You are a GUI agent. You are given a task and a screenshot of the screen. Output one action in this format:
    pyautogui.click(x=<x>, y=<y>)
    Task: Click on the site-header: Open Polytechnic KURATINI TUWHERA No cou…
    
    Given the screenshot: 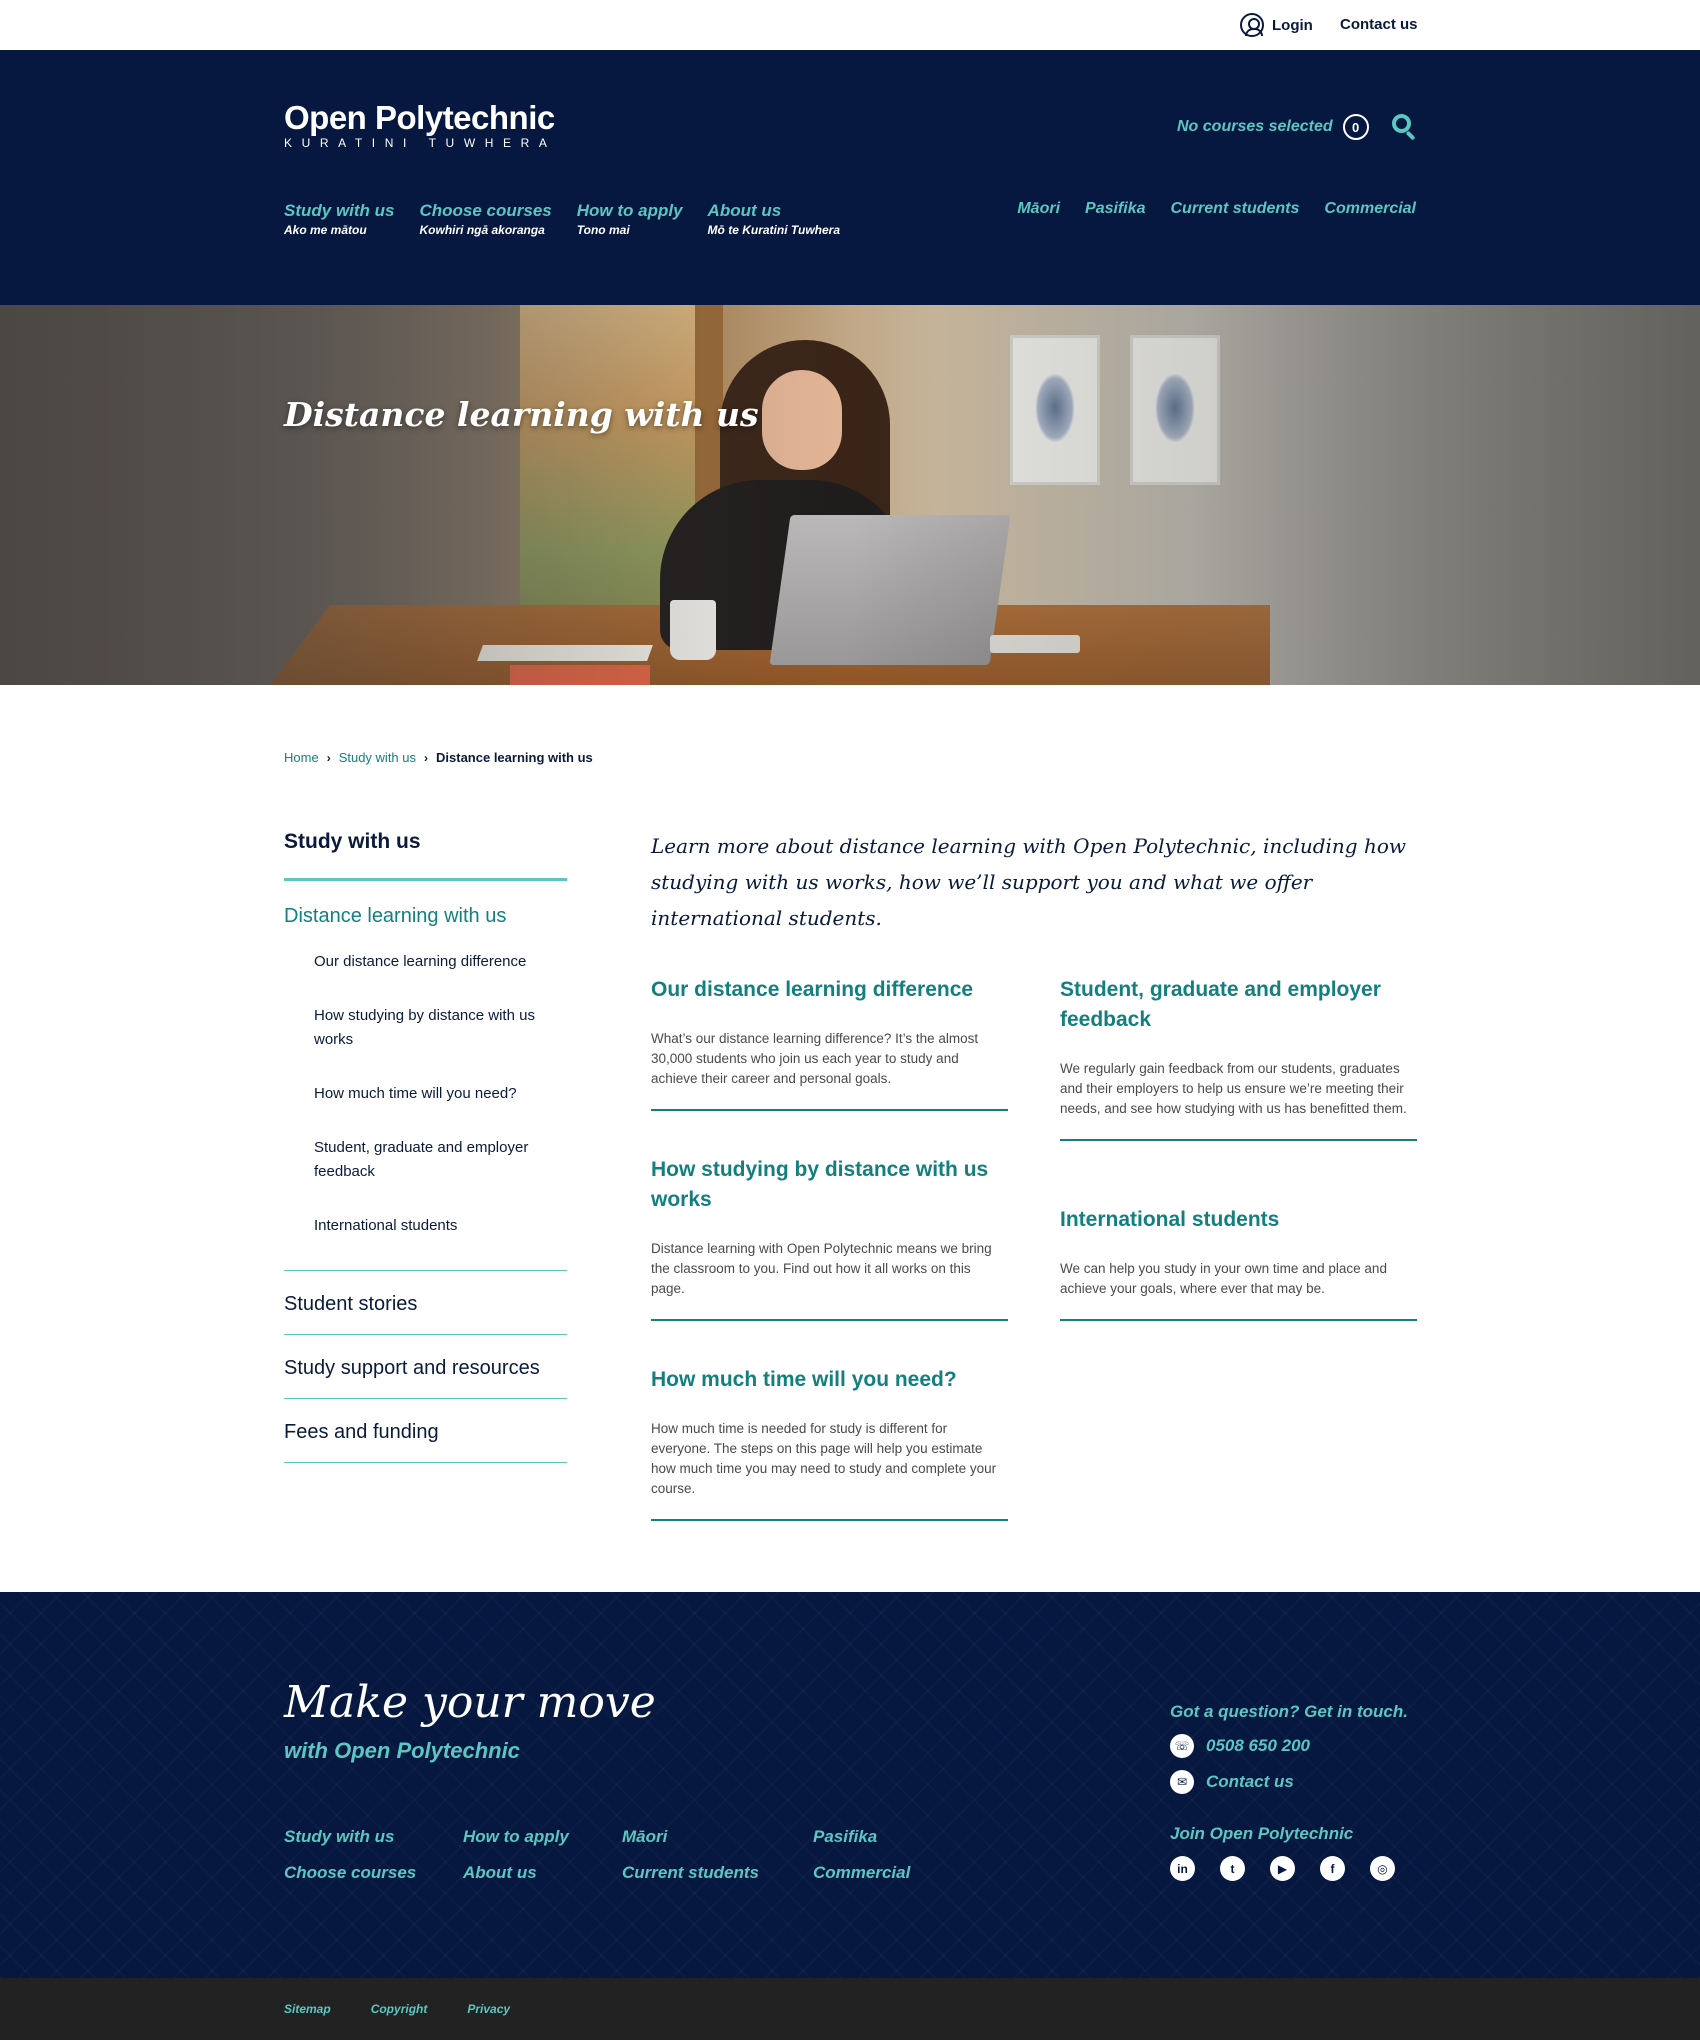 What is the action you would take?
    pyautogui.click(x=850, y=177)
    